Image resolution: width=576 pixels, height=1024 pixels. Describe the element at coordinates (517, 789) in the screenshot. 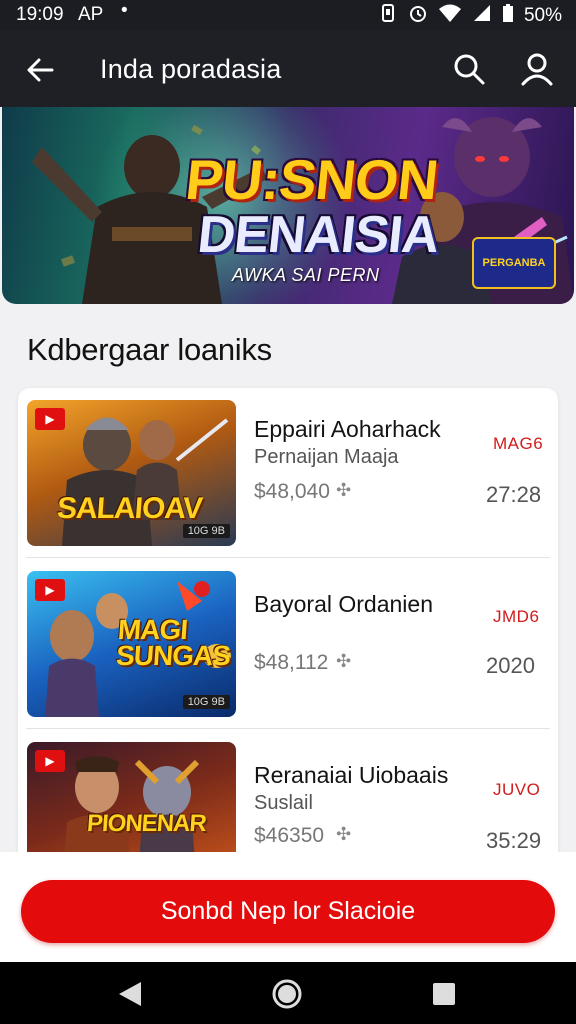

I see `item-tag: JUVO` at that location.